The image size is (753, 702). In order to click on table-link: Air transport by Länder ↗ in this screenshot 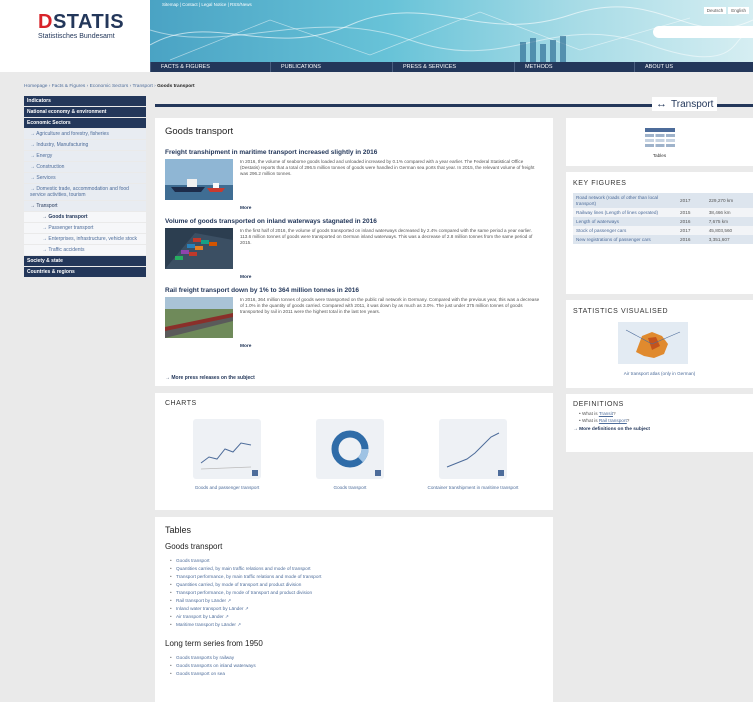, I will do `click(354, 617)`.